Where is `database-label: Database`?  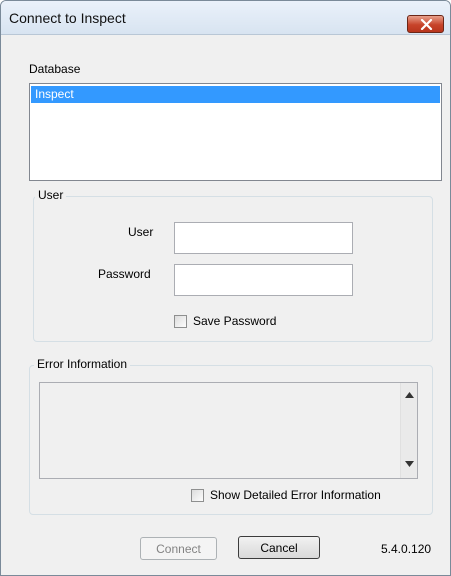 database-label: Database is located at coordinates (55, 69).